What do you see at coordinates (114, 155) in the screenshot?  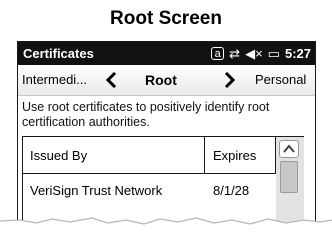 I see `column-header-issued-by: Issued By` at bounding box center [114, 155].